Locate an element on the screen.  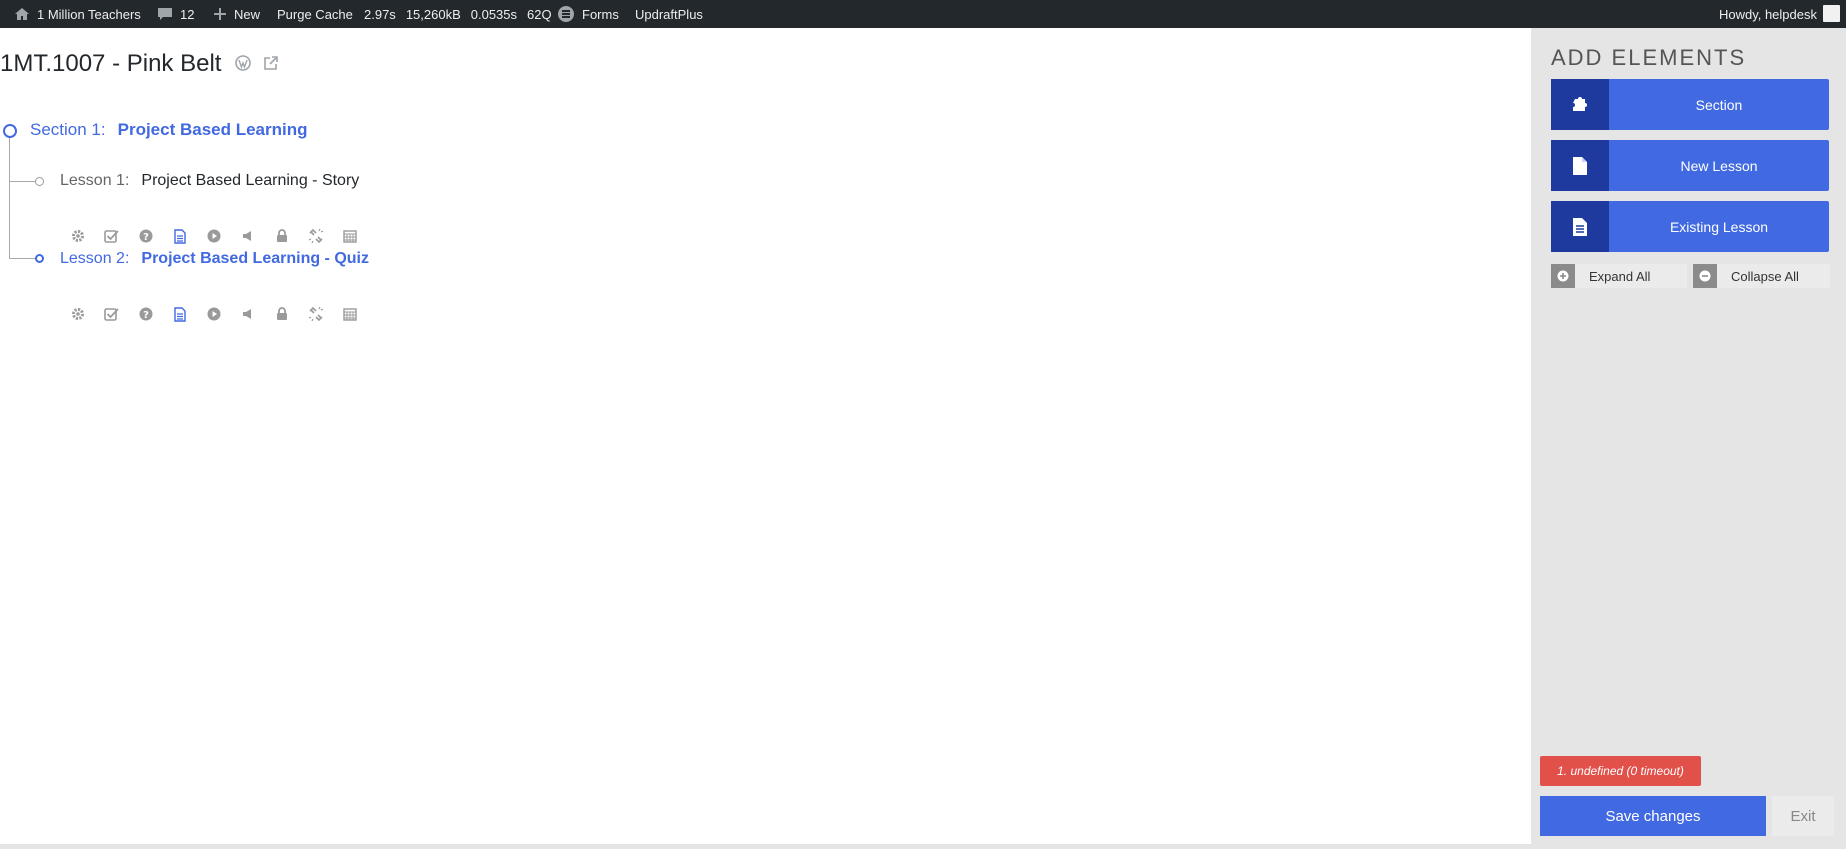
new-lesson-button: New Lesson is located at coordinates (1690, 165).